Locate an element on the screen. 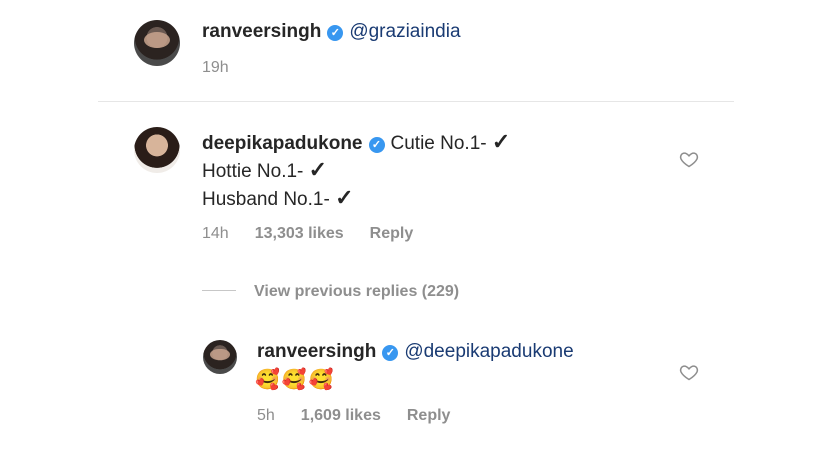 The height and width of the screenshot is (450, 830). avatar-ranveersingh is located at coordinates (157, 43).